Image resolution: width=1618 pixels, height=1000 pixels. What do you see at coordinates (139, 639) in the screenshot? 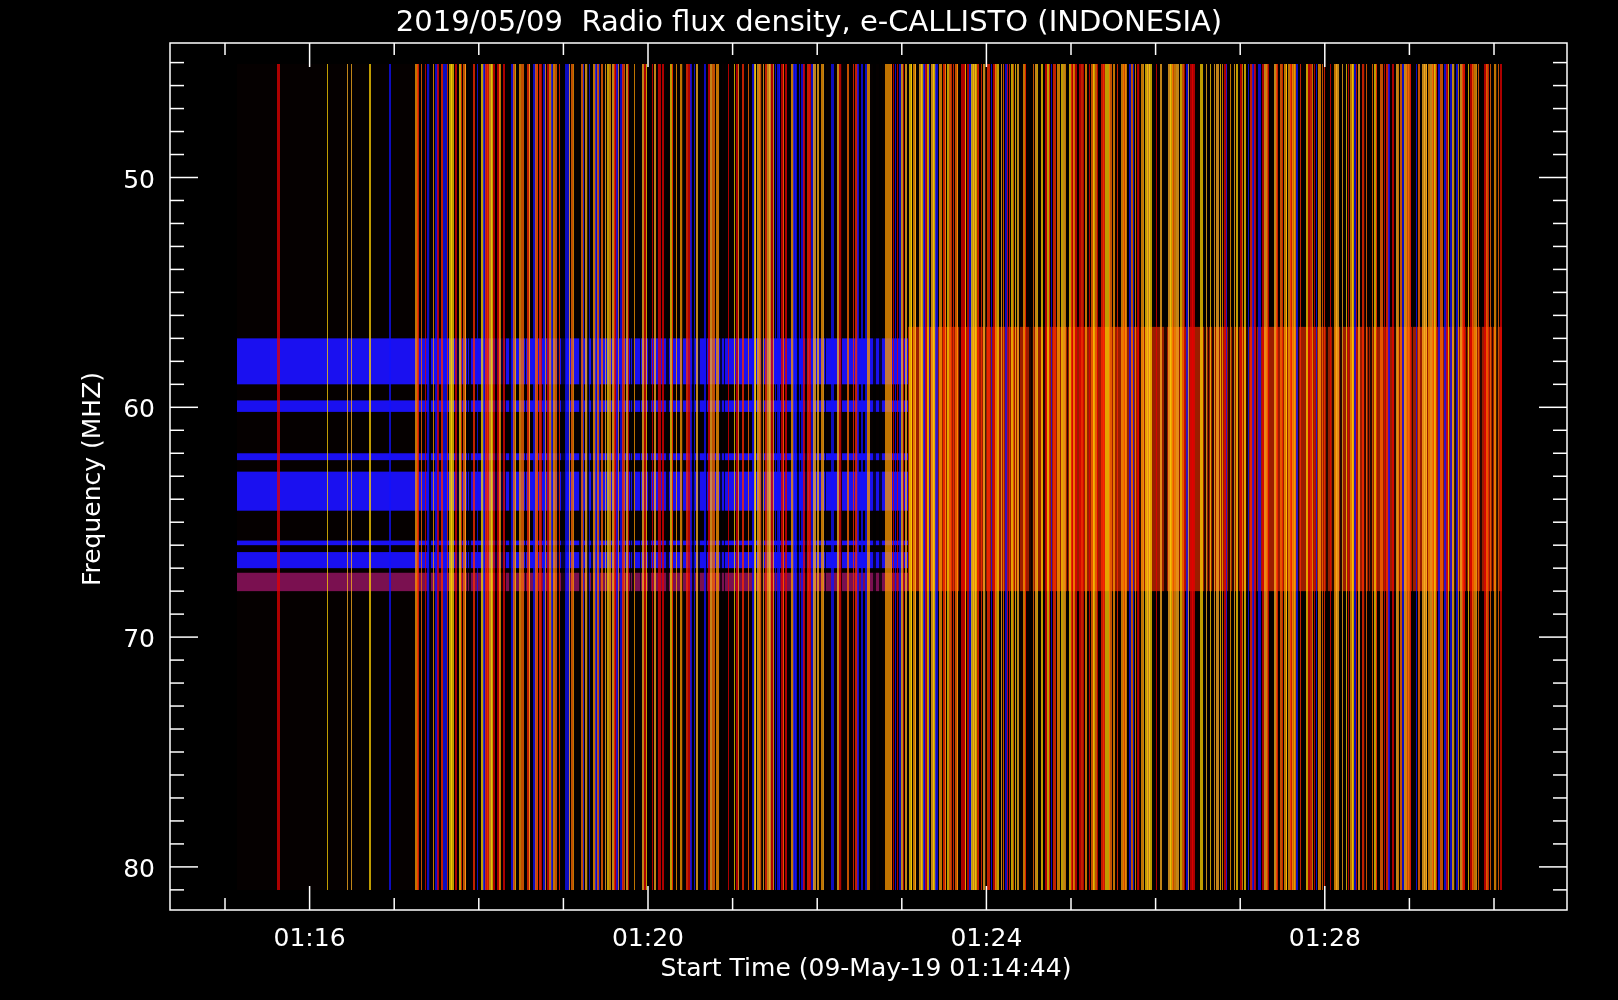
I see `y-tick-label: 70` at bounding box center [139, 639].